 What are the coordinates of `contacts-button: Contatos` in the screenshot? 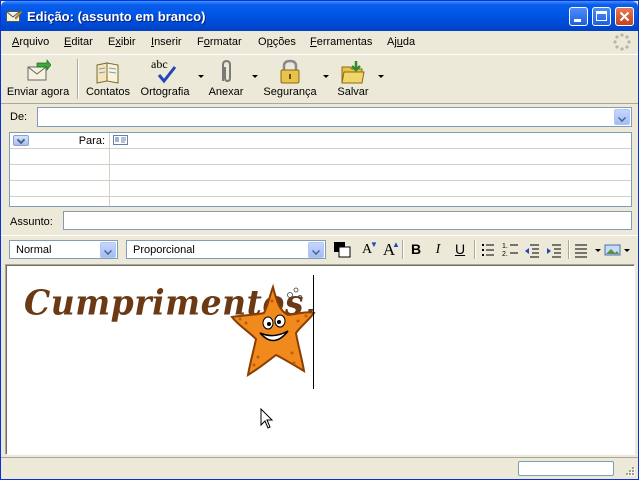 It's located at (108, 79).